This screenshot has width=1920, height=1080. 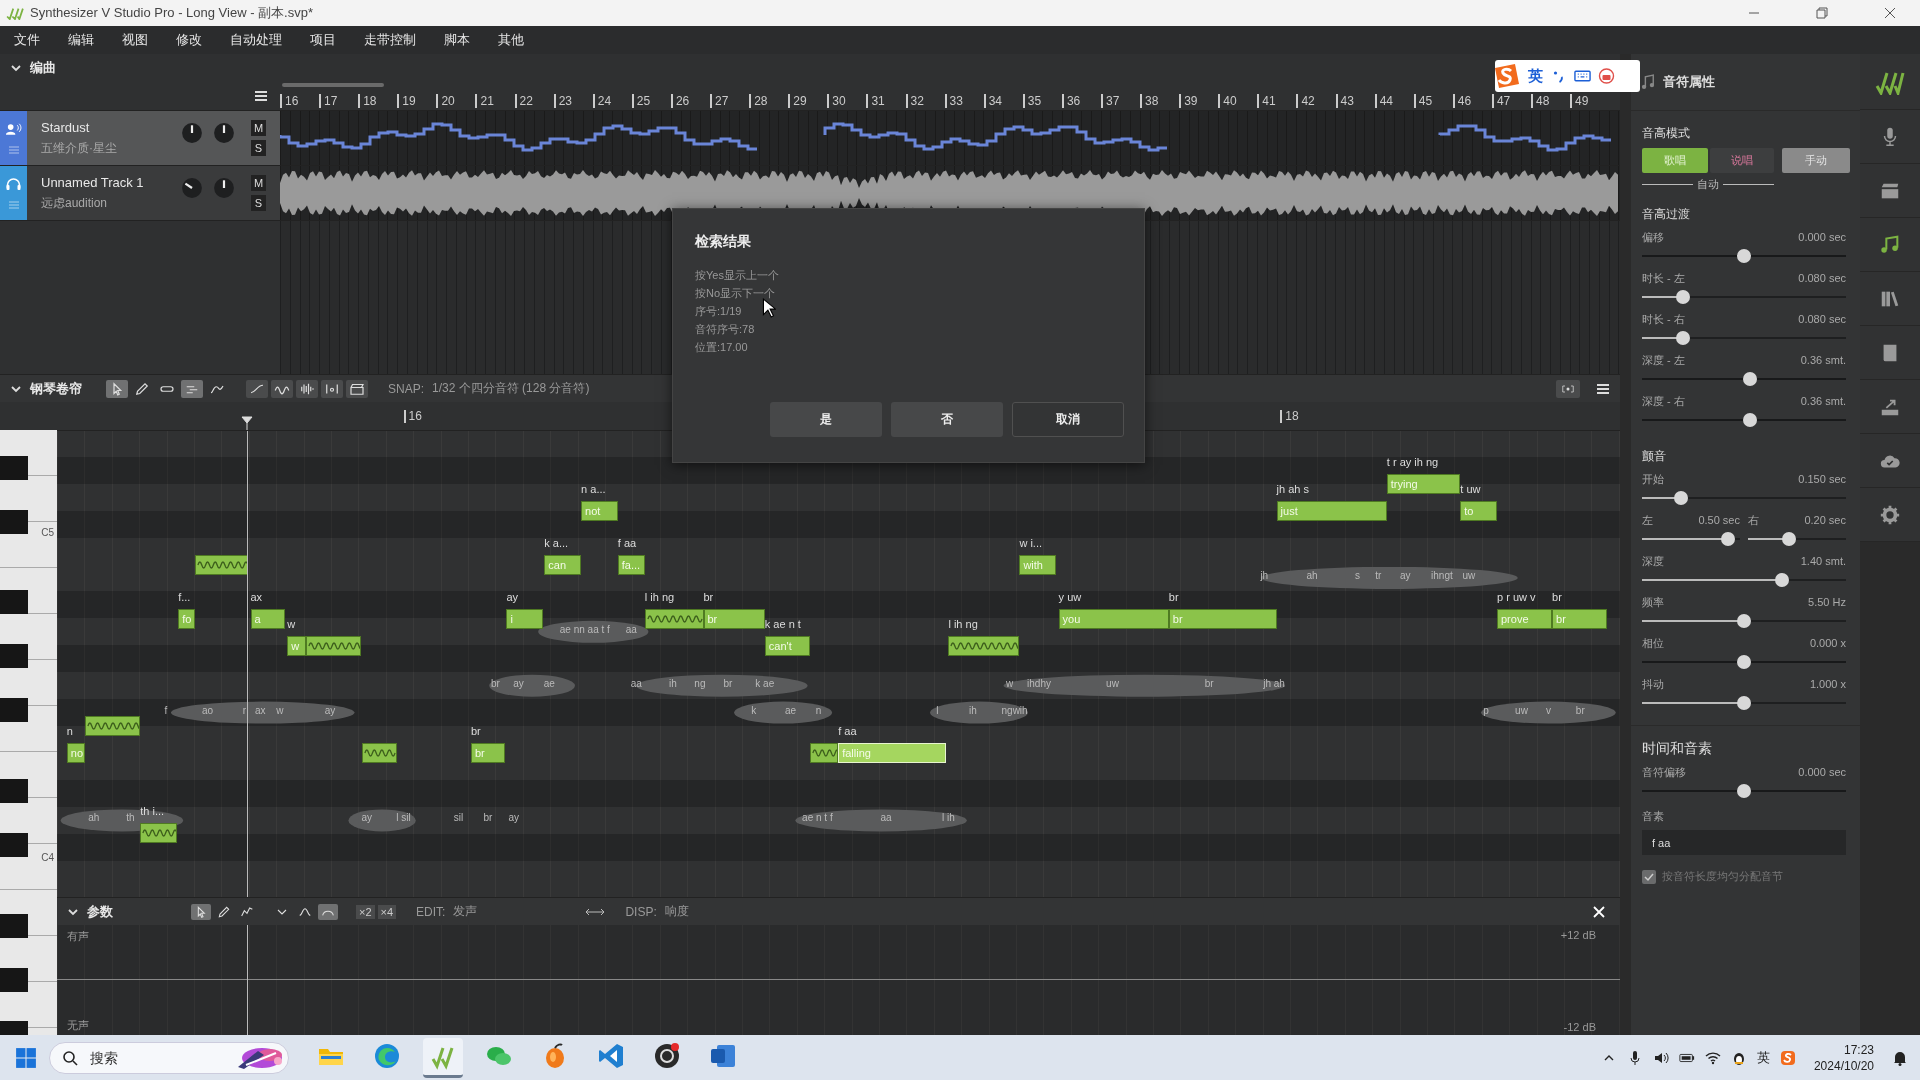 I want to click on search-bar: 搜索, so click(x=169, y=1057).